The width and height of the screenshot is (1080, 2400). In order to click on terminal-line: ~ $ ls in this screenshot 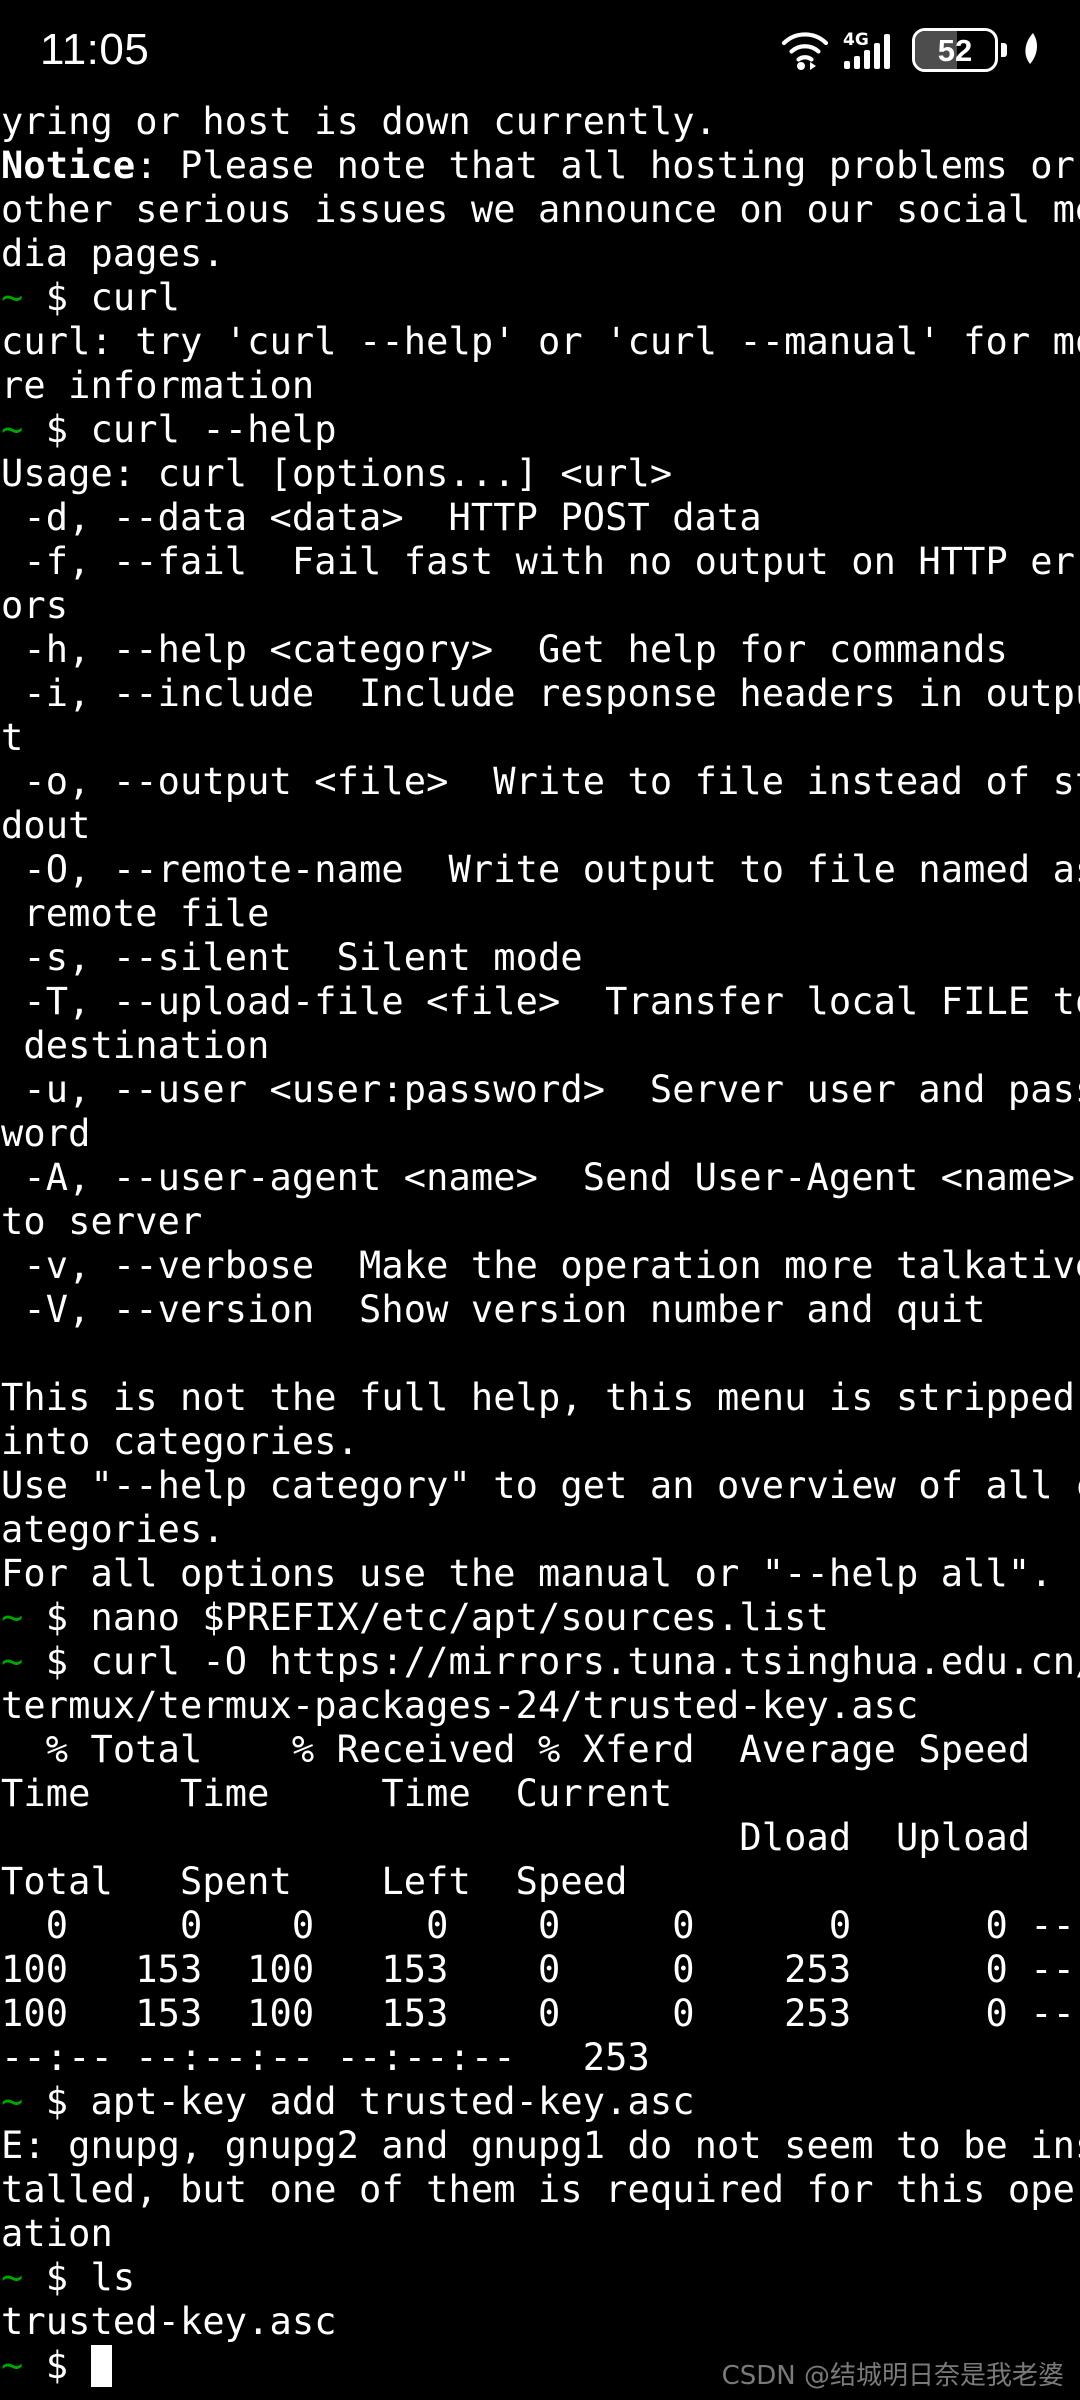, I will do `click(540, 2278)`.